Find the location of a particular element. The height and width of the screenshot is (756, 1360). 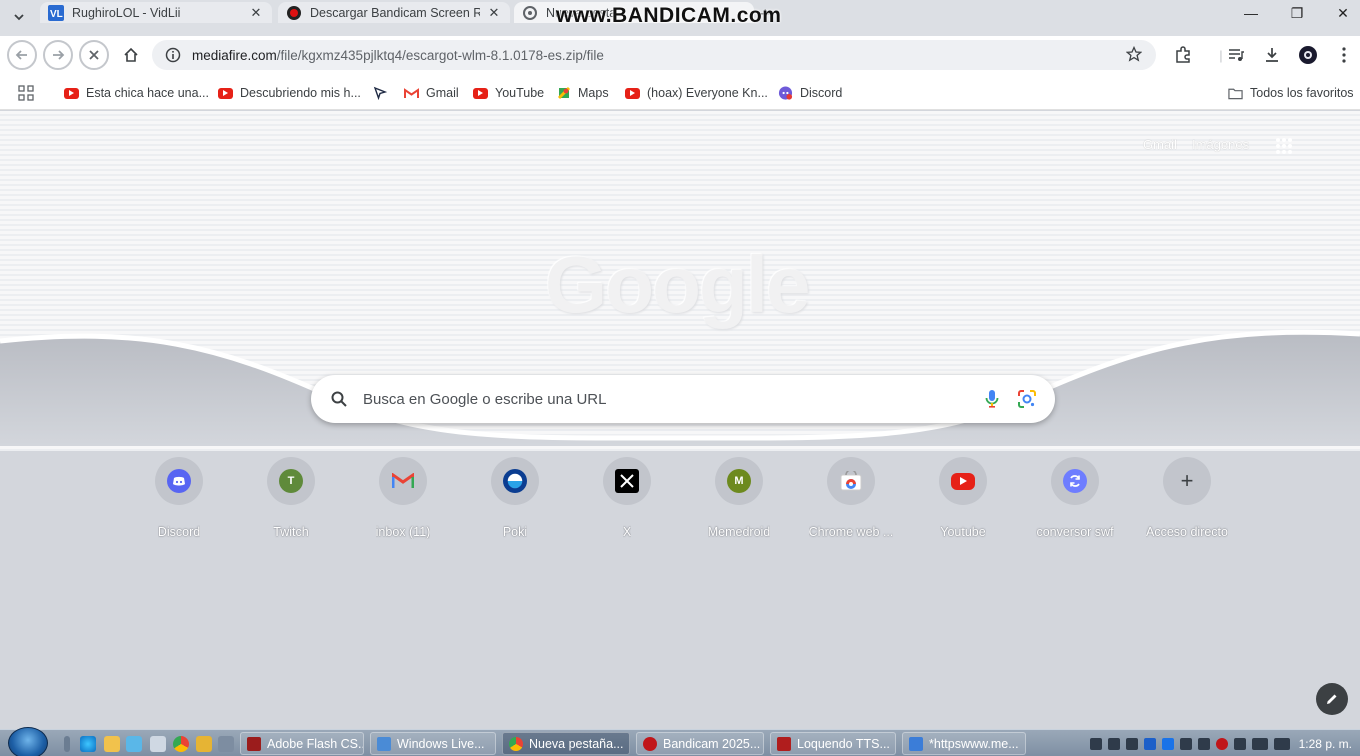

volume-icon is located at coordinates (1281, 743).